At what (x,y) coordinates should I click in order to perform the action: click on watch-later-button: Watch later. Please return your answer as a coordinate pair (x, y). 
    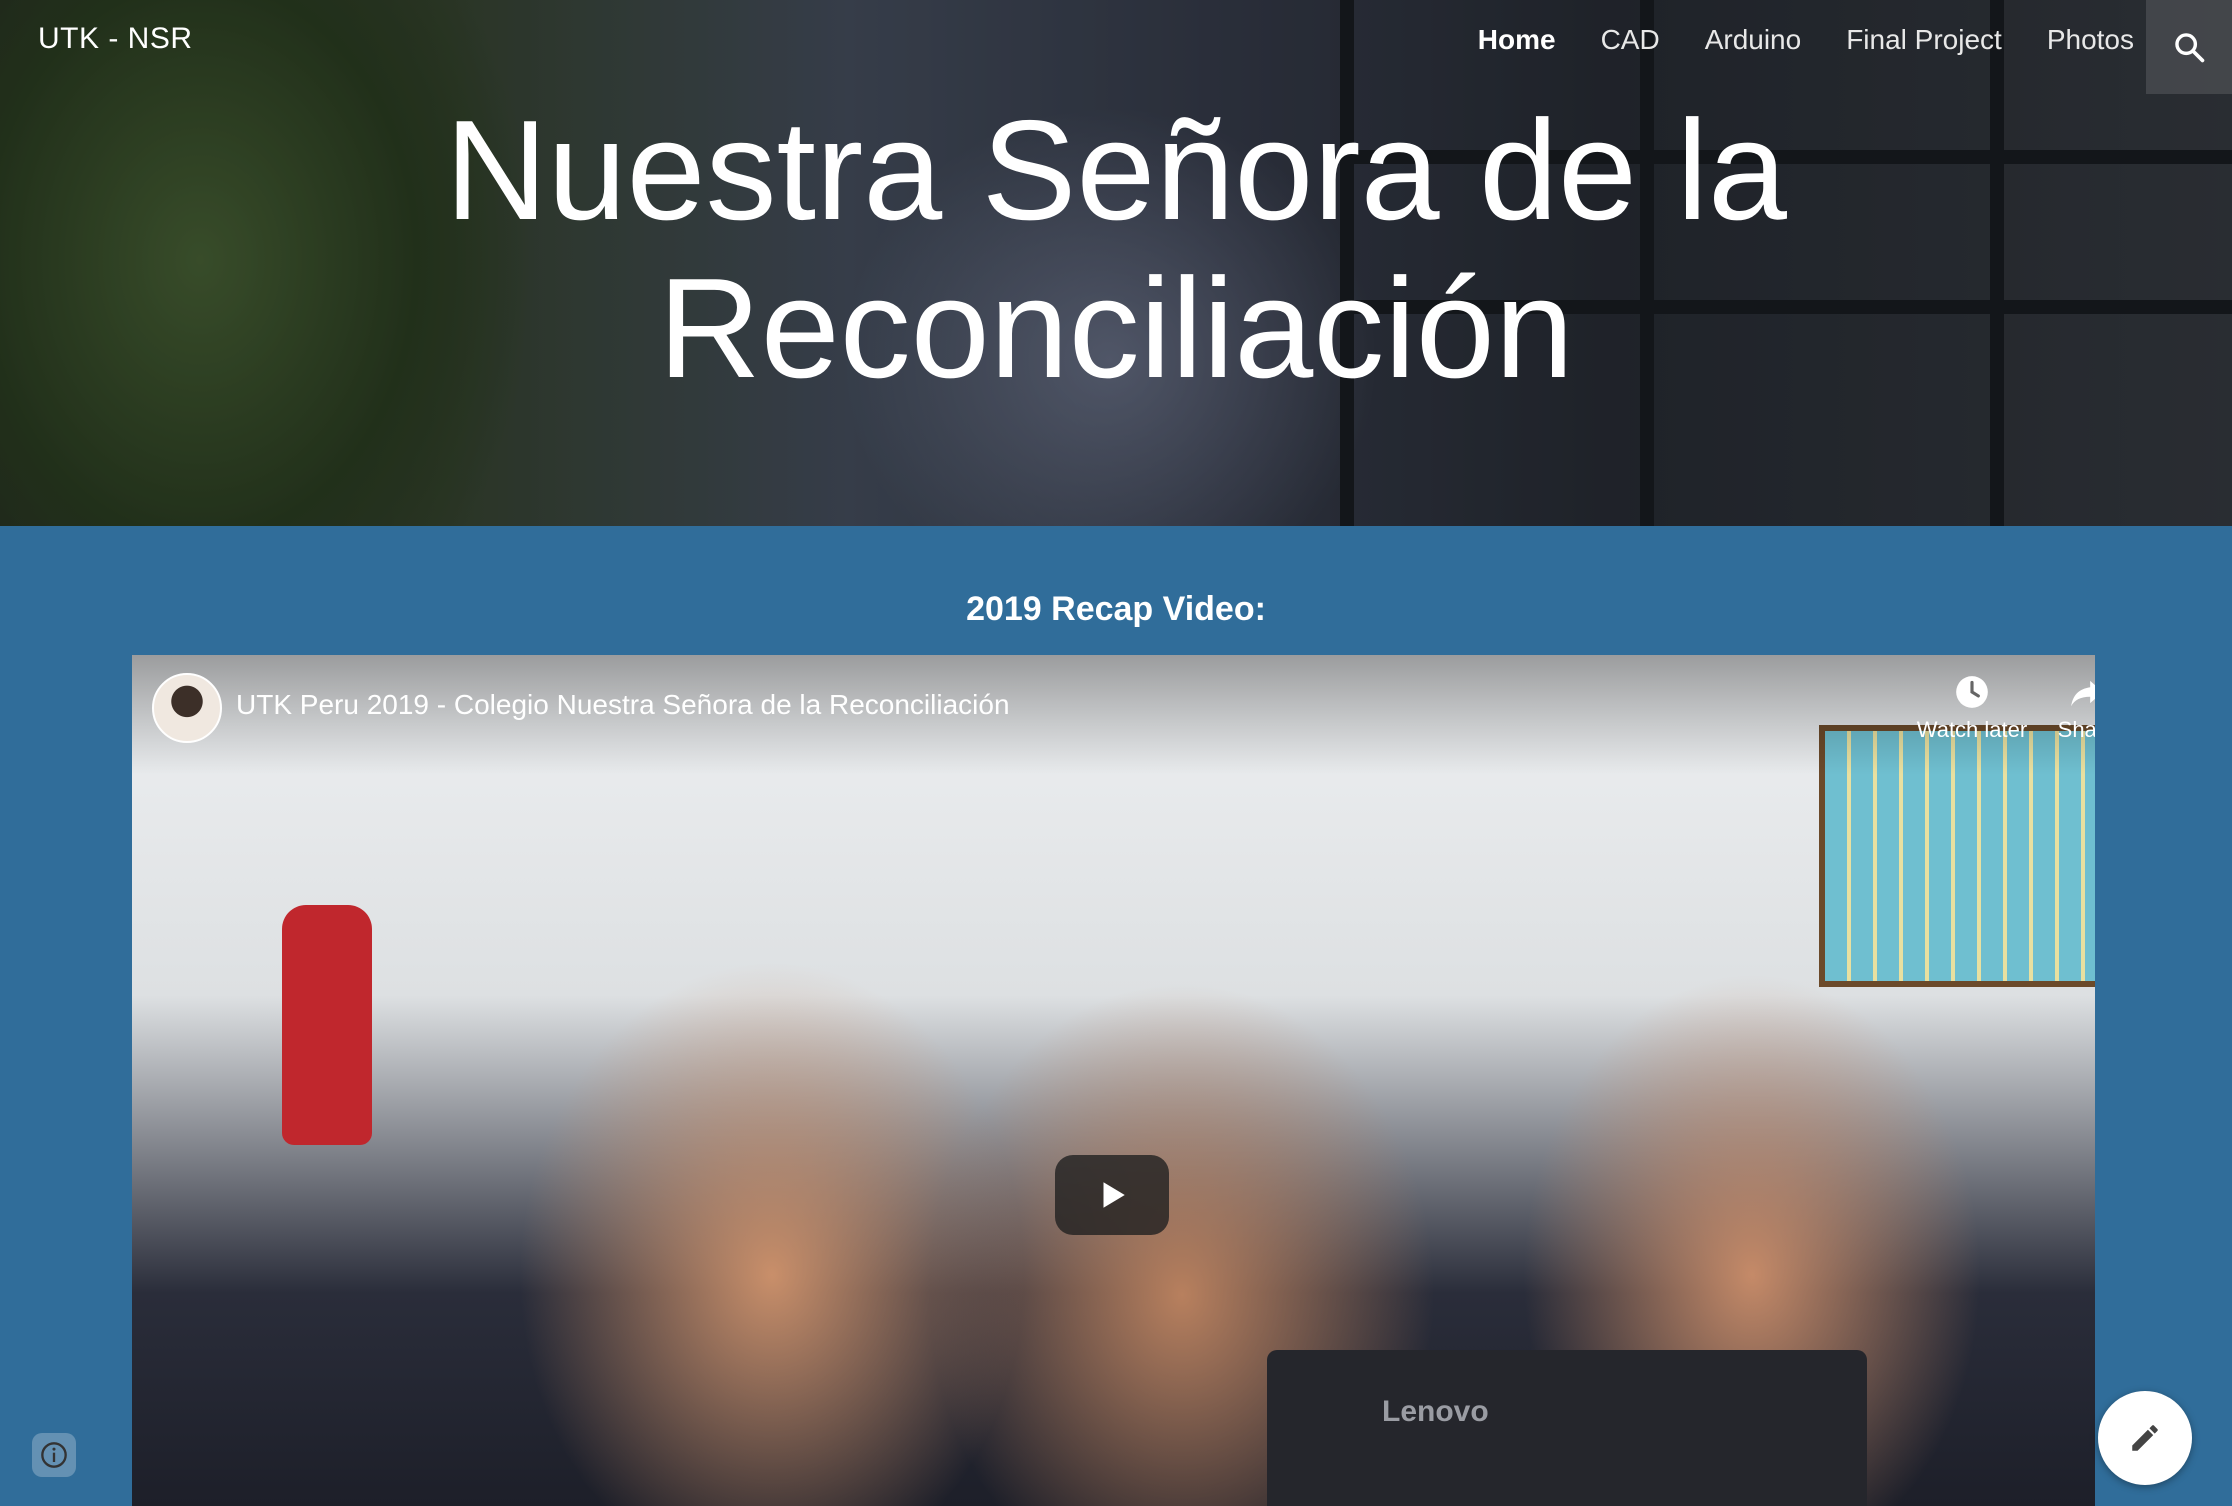
    Looking at the image, I should click on (1972, 708).